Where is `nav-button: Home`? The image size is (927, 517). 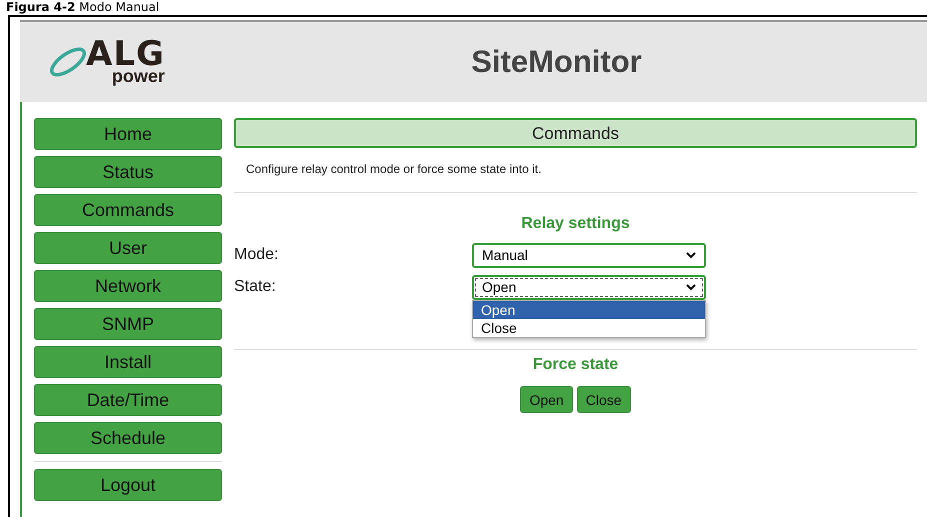 nav-button: Home is located at coordinates (128, 134).